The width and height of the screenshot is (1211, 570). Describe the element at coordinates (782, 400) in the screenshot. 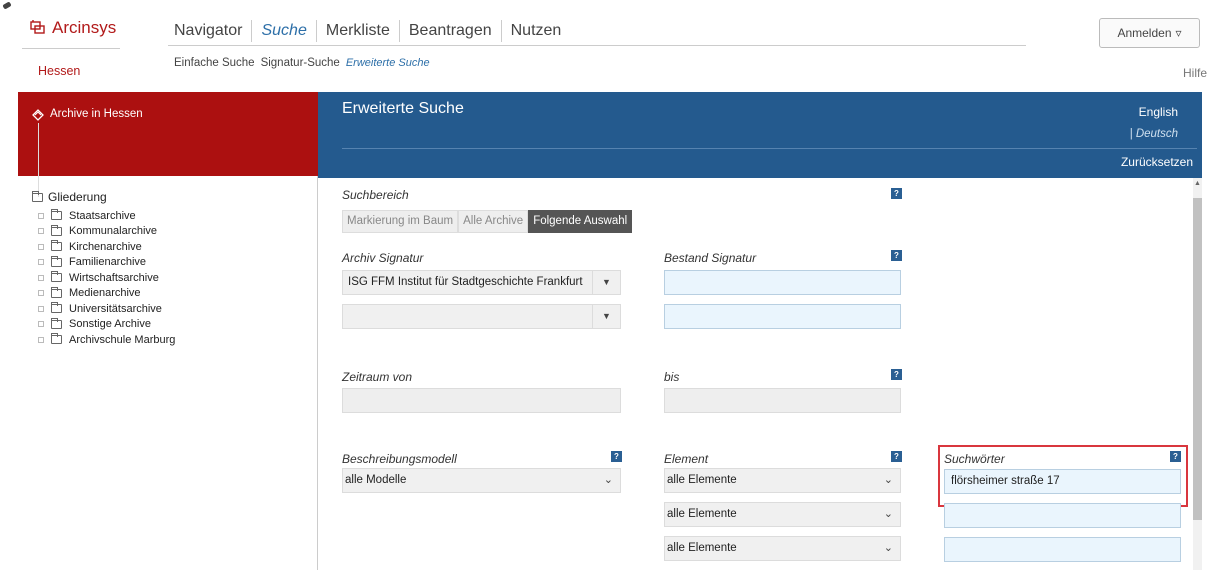

I see `period-to-input` at that location.